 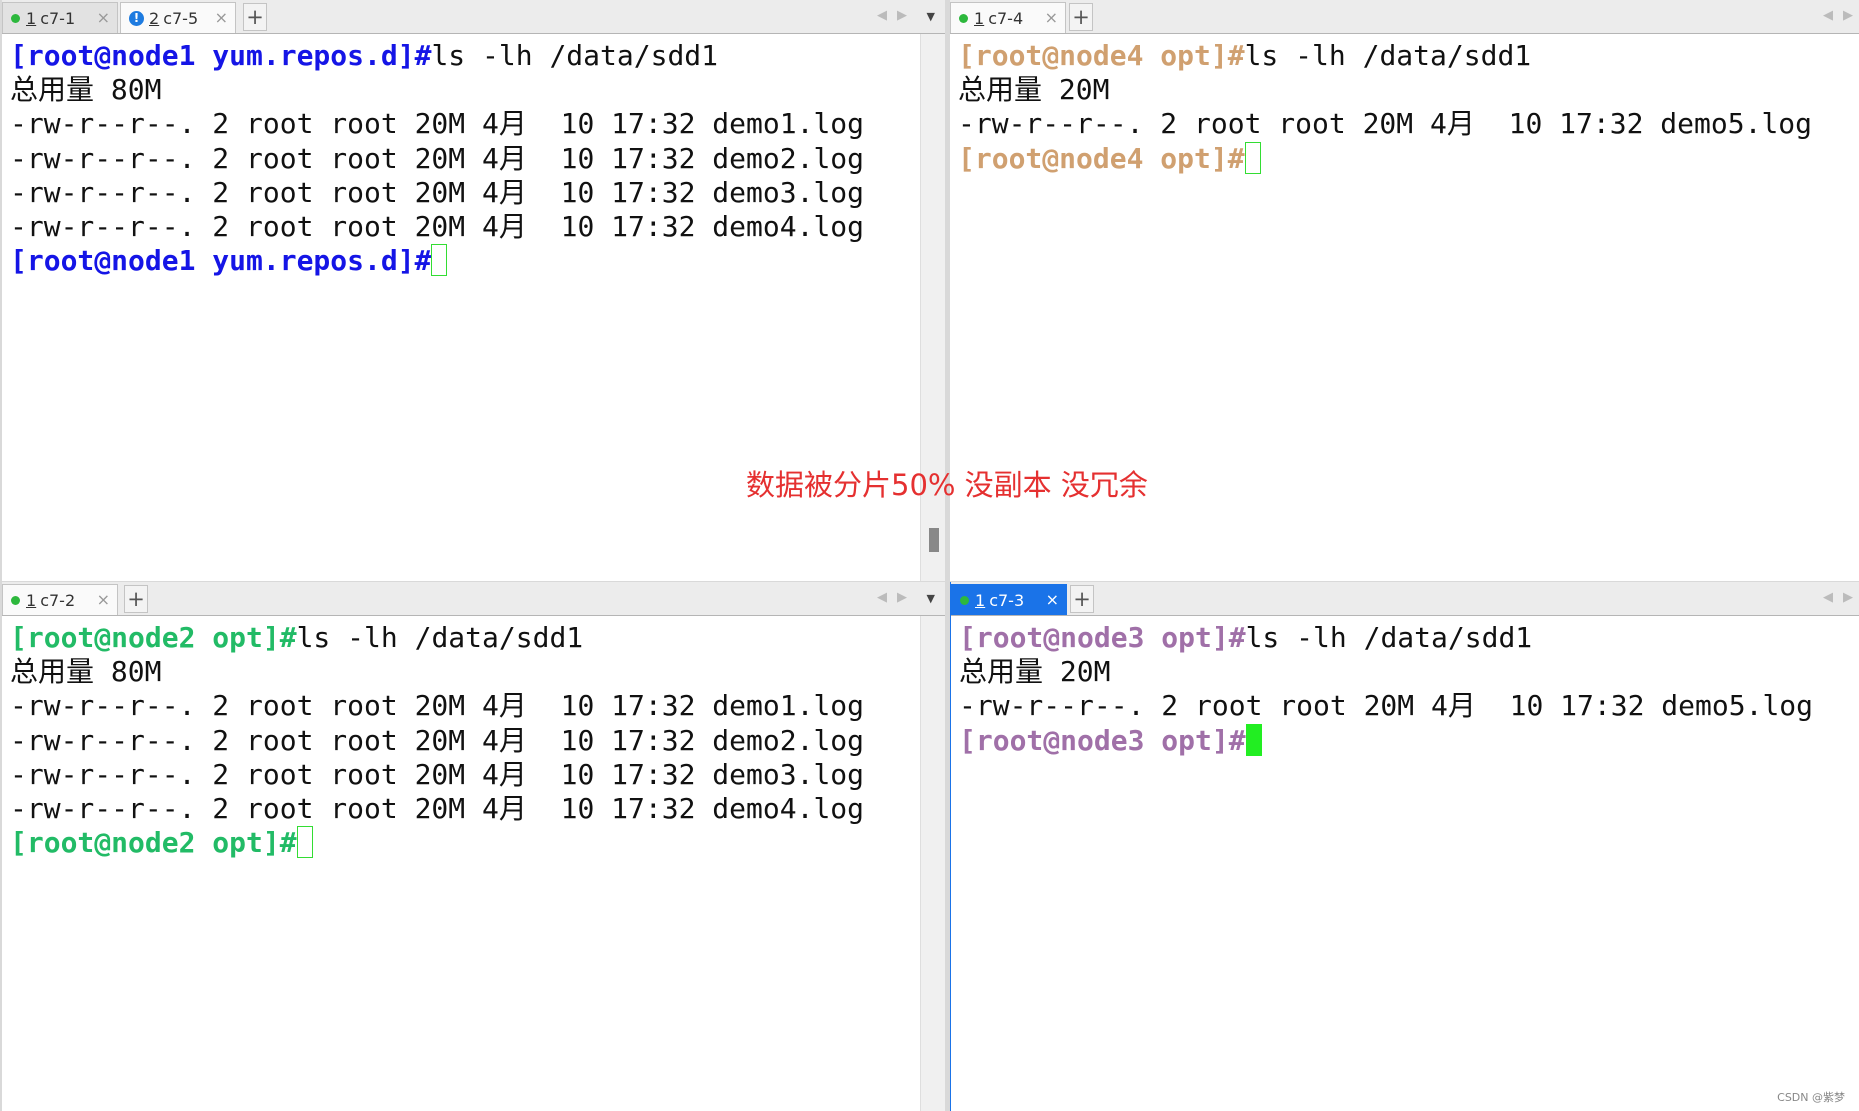 I want to click on watermark: CSDN @紫梦, so click(x=1811, y=1097).